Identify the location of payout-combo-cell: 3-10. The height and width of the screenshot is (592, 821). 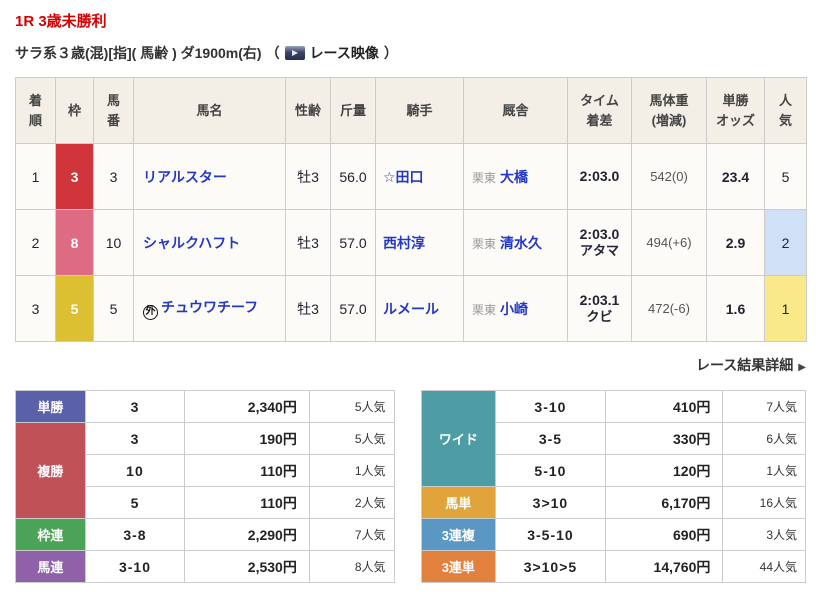
(135, 566).